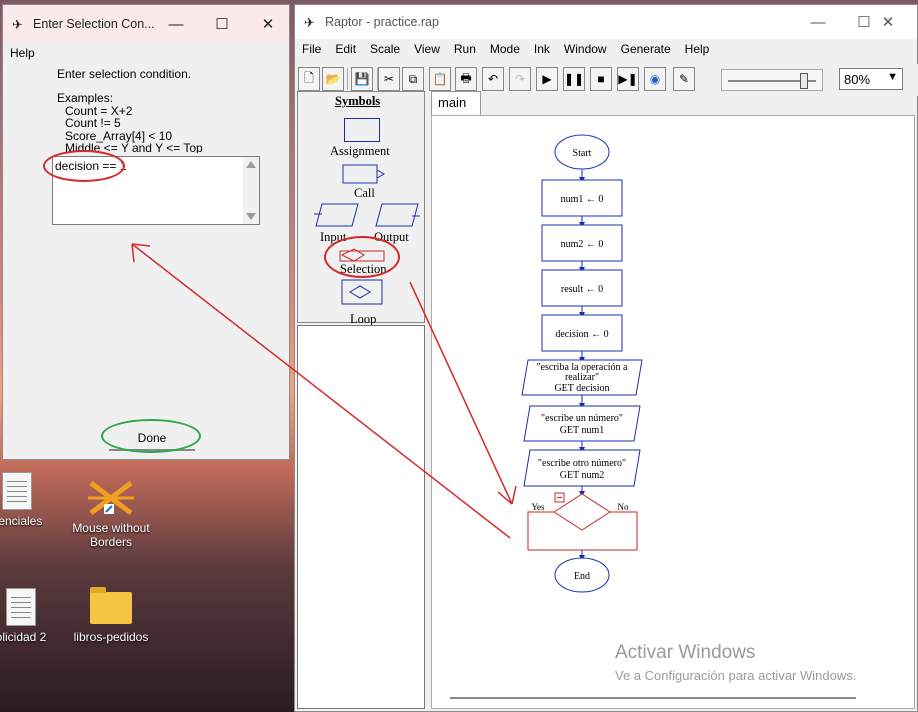 The image size is (918, 712). Describe the element at coordinates (364, 293) in the screenshot. I see `symbol-loop` at that location.